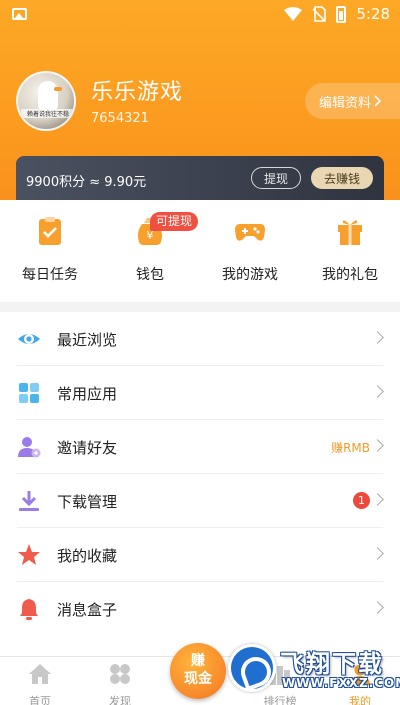 Image resolution: width=400 pixels, height=705 pixels. I want to click on menu-label: 下载管理, so click(87, 502).